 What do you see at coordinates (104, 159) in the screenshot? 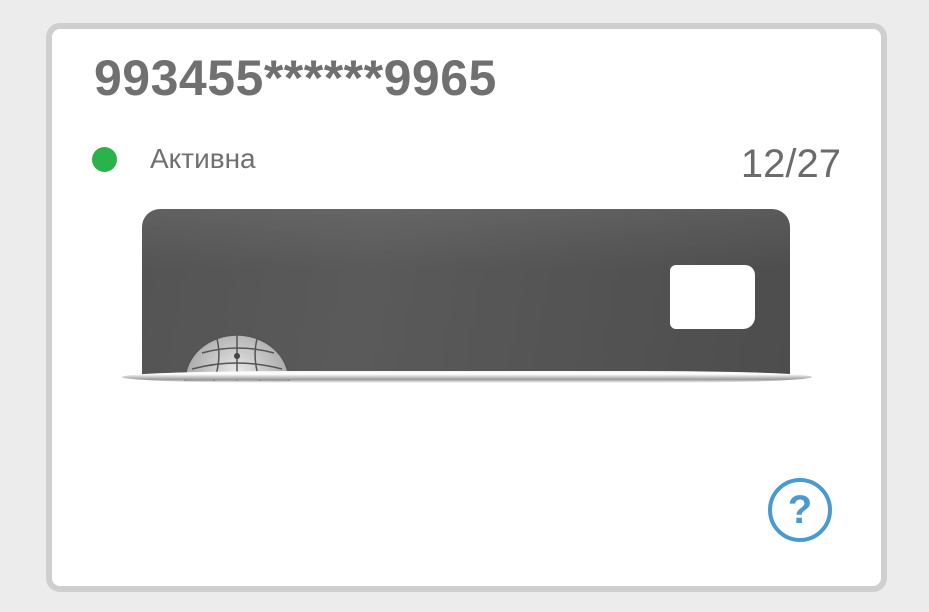
I see `status-dot-icon` at bounding box center [104, 159].